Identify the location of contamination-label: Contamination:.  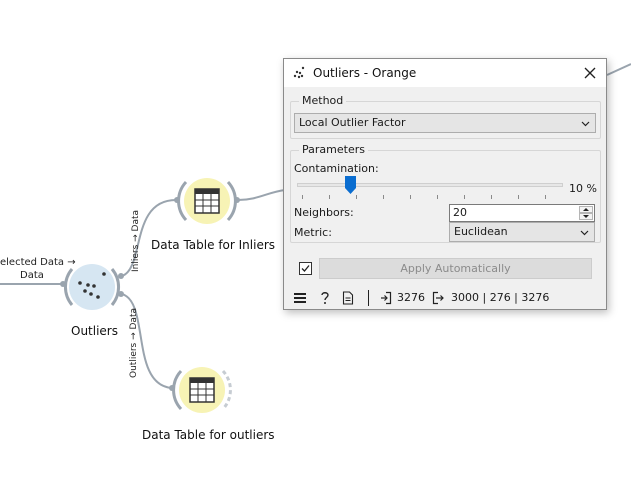
(336, 168).